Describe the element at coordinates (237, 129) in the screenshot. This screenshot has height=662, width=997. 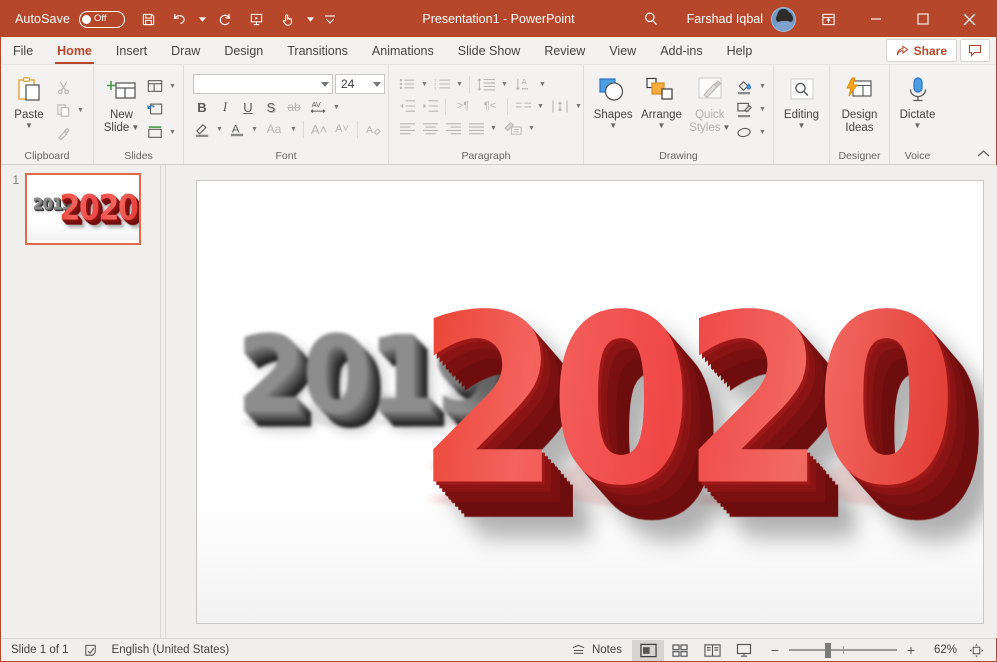
I see `font-color-icon: A` at that location.